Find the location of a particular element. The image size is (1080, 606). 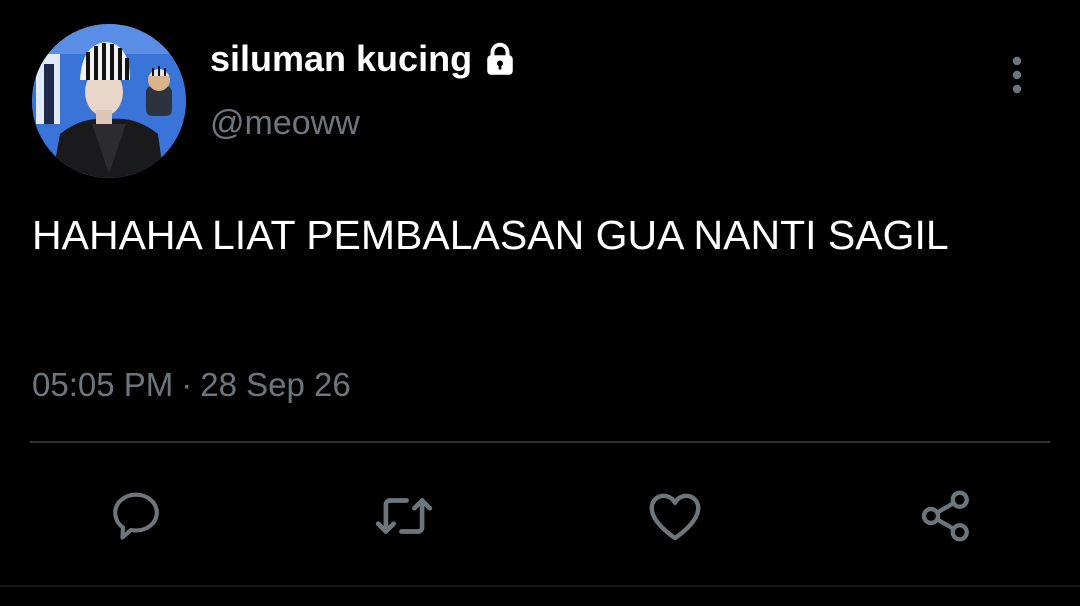

tweet-timestamp: 05:05 PM · 28 Sep 26 is located at coordinates (191, 385).